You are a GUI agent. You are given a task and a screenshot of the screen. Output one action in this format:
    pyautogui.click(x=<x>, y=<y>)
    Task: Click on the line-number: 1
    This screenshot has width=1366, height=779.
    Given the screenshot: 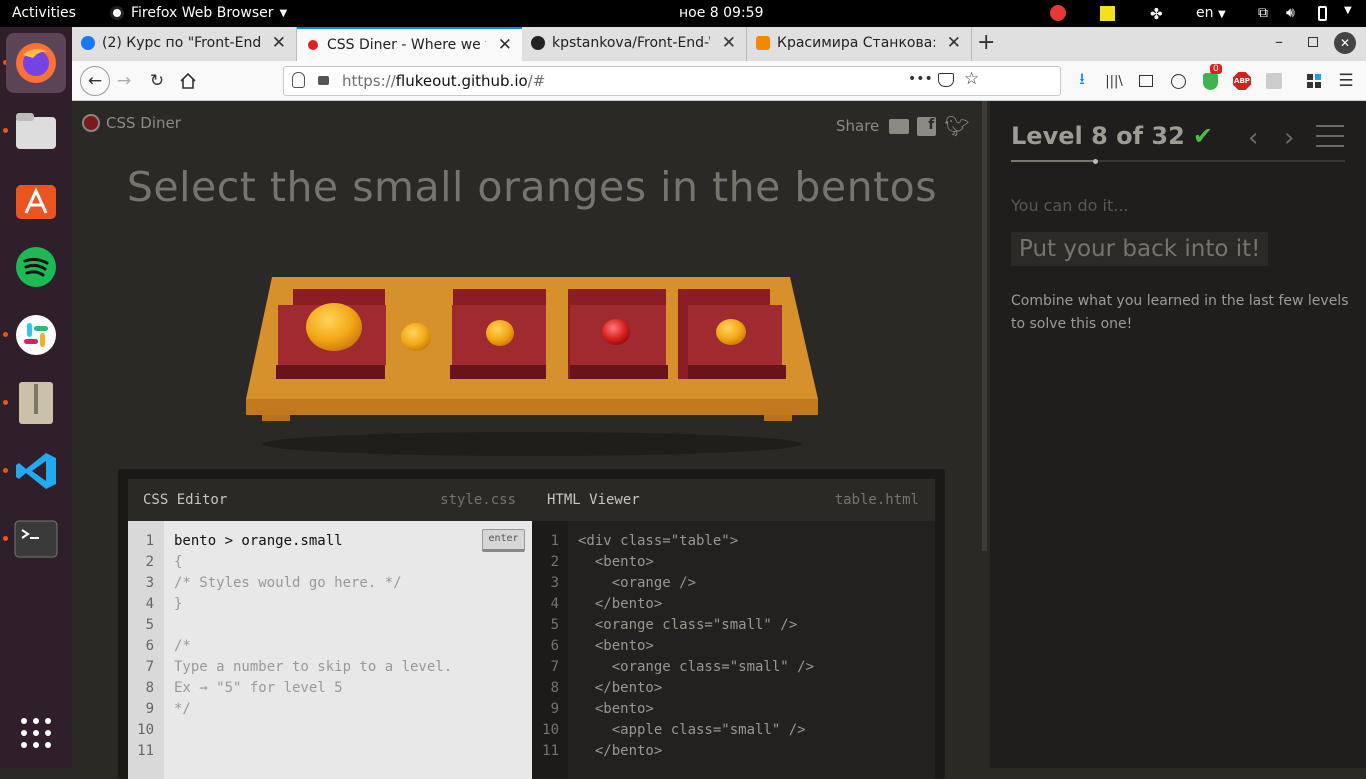 What is the action you would take?
    pyautogui.click(x=149, y=541)
    